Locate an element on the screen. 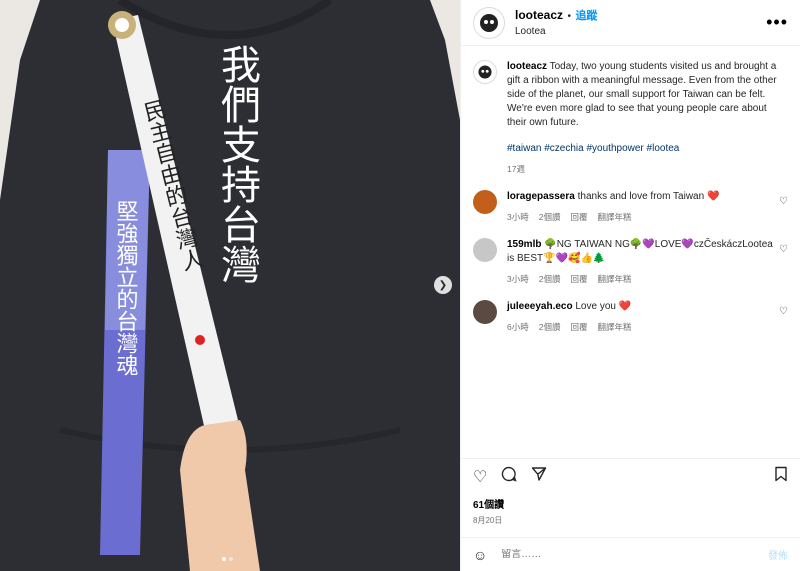 This screenshot has width=800, height=571. emoji-icon: ☺ is located at coordinates (480, 555).